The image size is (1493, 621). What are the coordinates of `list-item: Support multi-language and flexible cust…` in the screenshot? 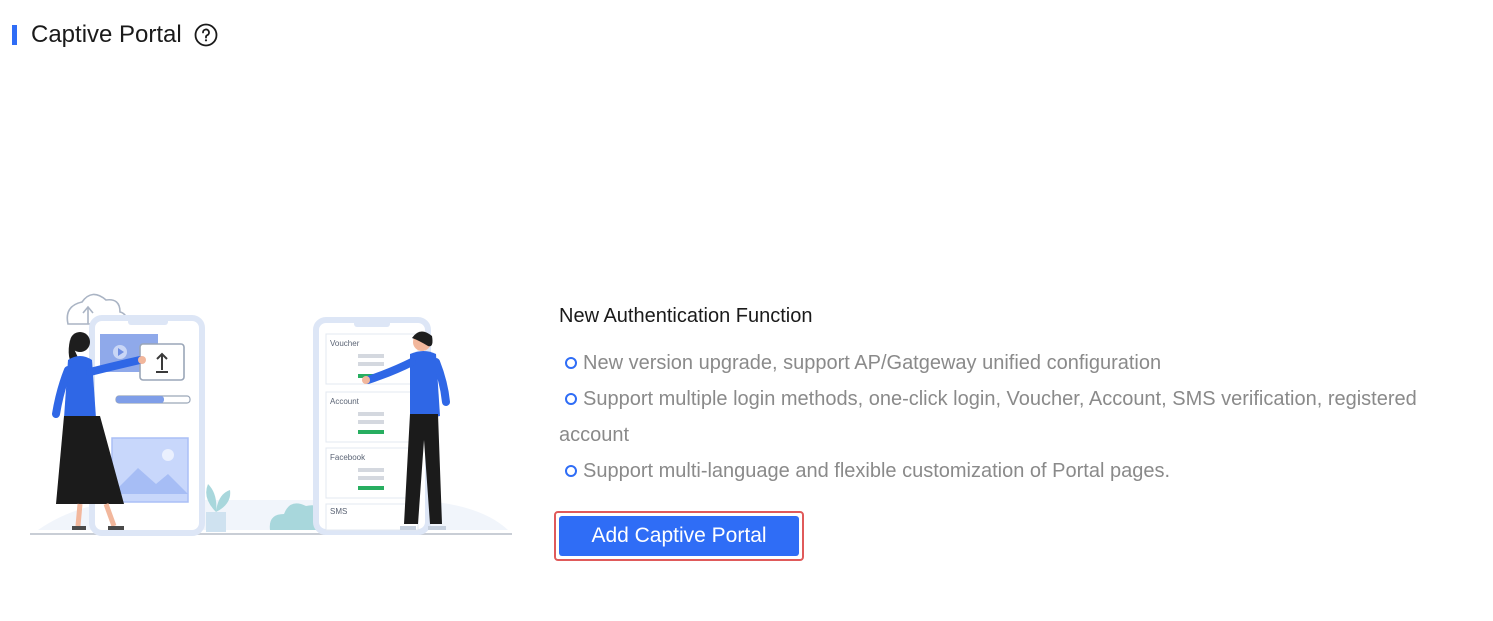 It's located at (1009, 471).